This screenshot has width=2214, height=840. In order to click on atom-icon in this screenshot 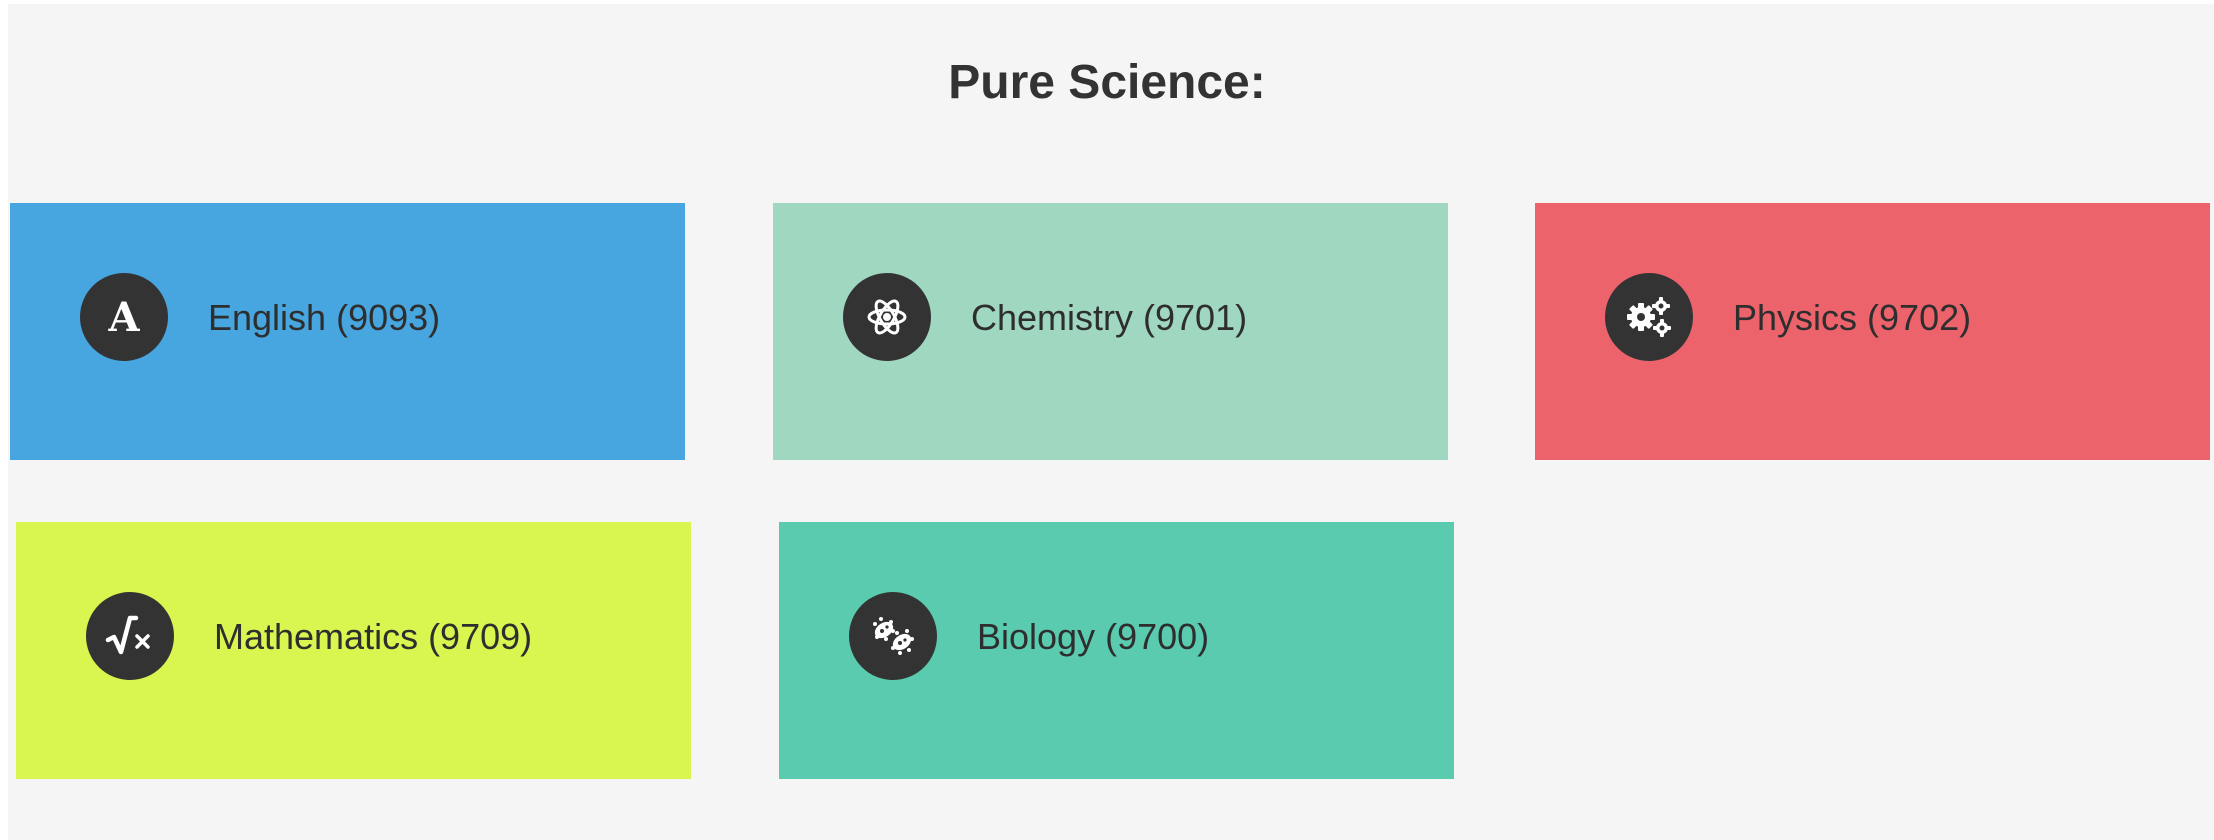, I will do `click(887, 317)`.